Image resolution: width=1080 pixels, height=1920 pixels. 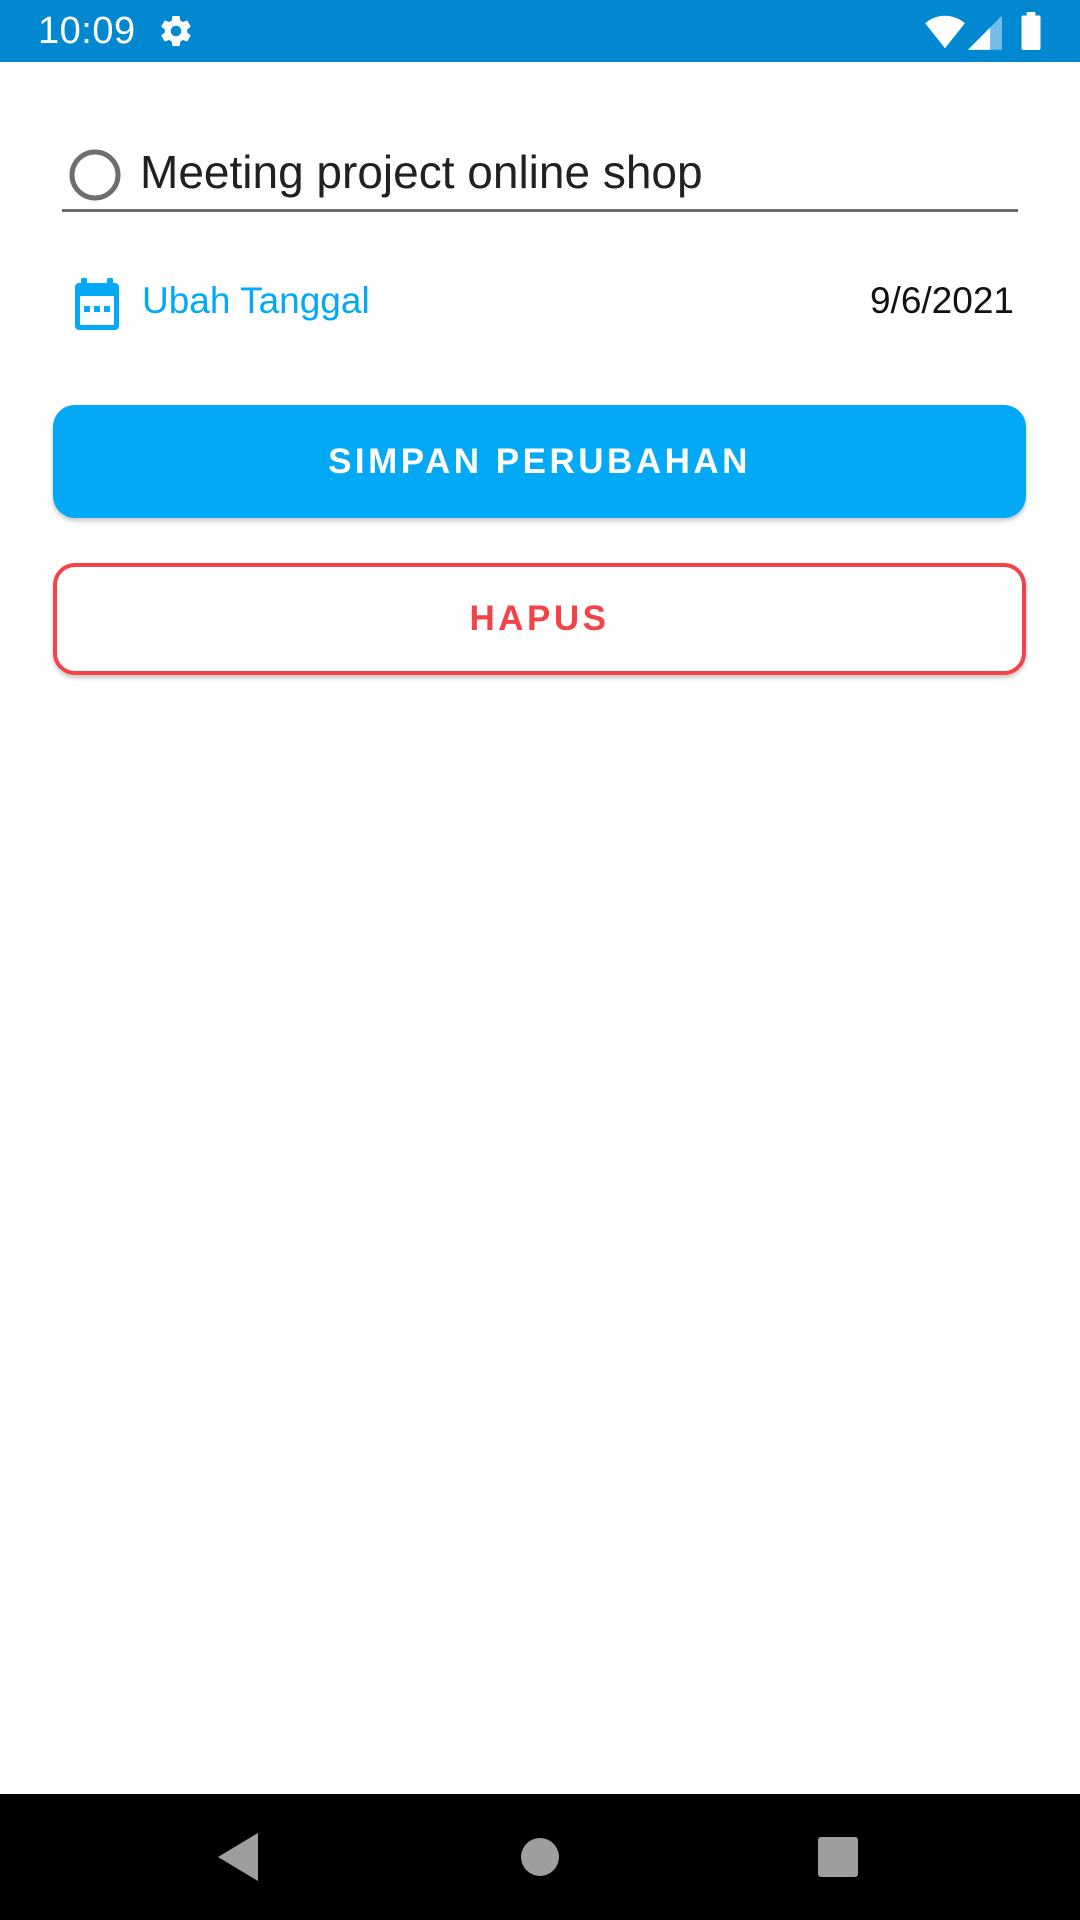 What do you see at coordinates (240, 1857) in the screenshot?
I see `back-icon` at bounding box center [240, 1857].